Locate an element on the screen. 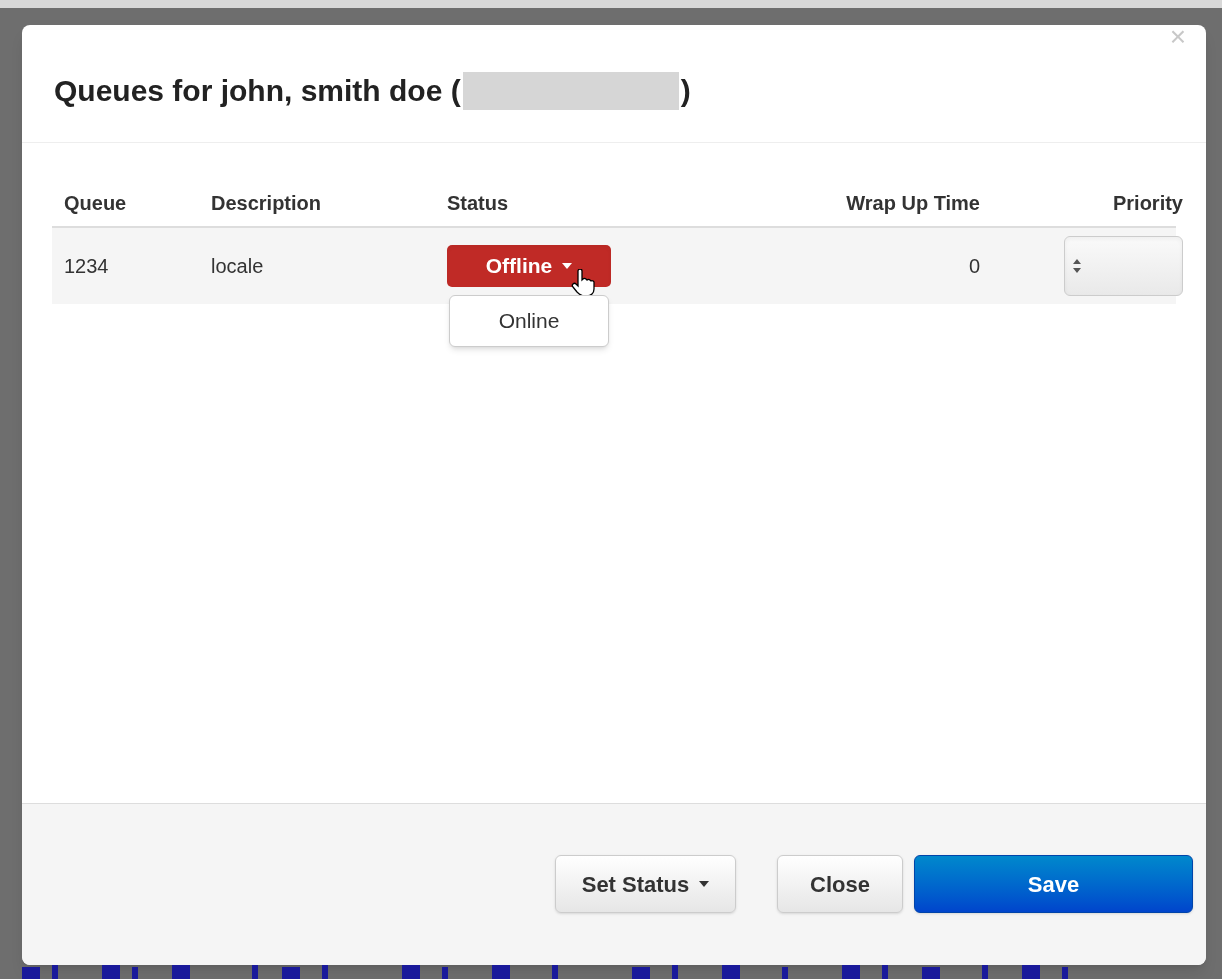 The image size is (1222, 979). column-header: Queue is located at coordinates (95, 203).